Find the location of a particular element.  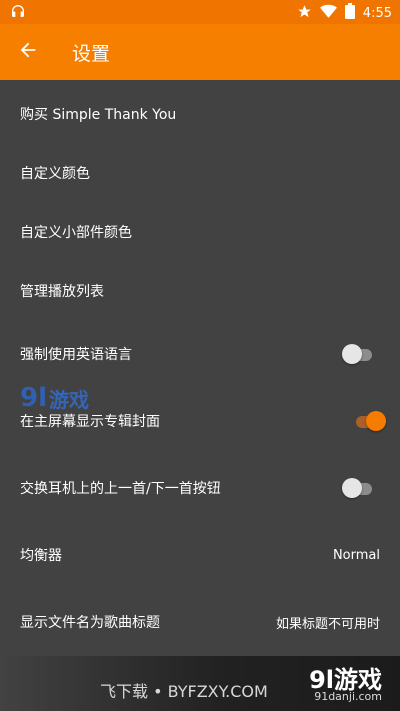

setting-force-english: 强制使用英语语言 is located at coordinates (200, 354).